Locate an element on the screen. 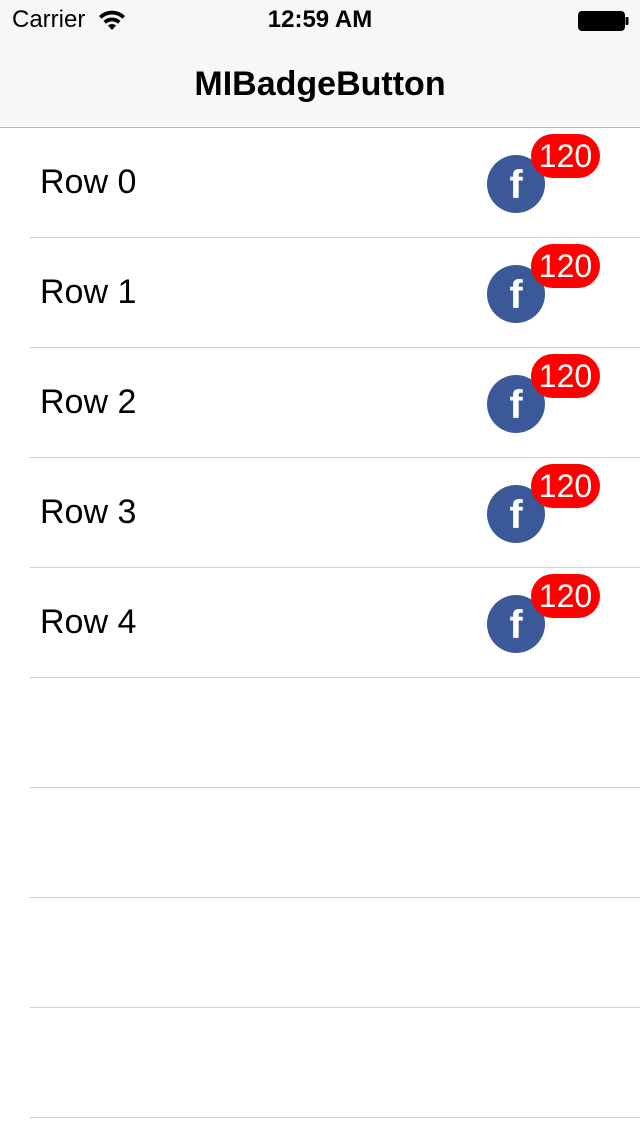 The image size is (640, 1136). table-row: Row 1 f 120 is located at coordinates (320, 293).